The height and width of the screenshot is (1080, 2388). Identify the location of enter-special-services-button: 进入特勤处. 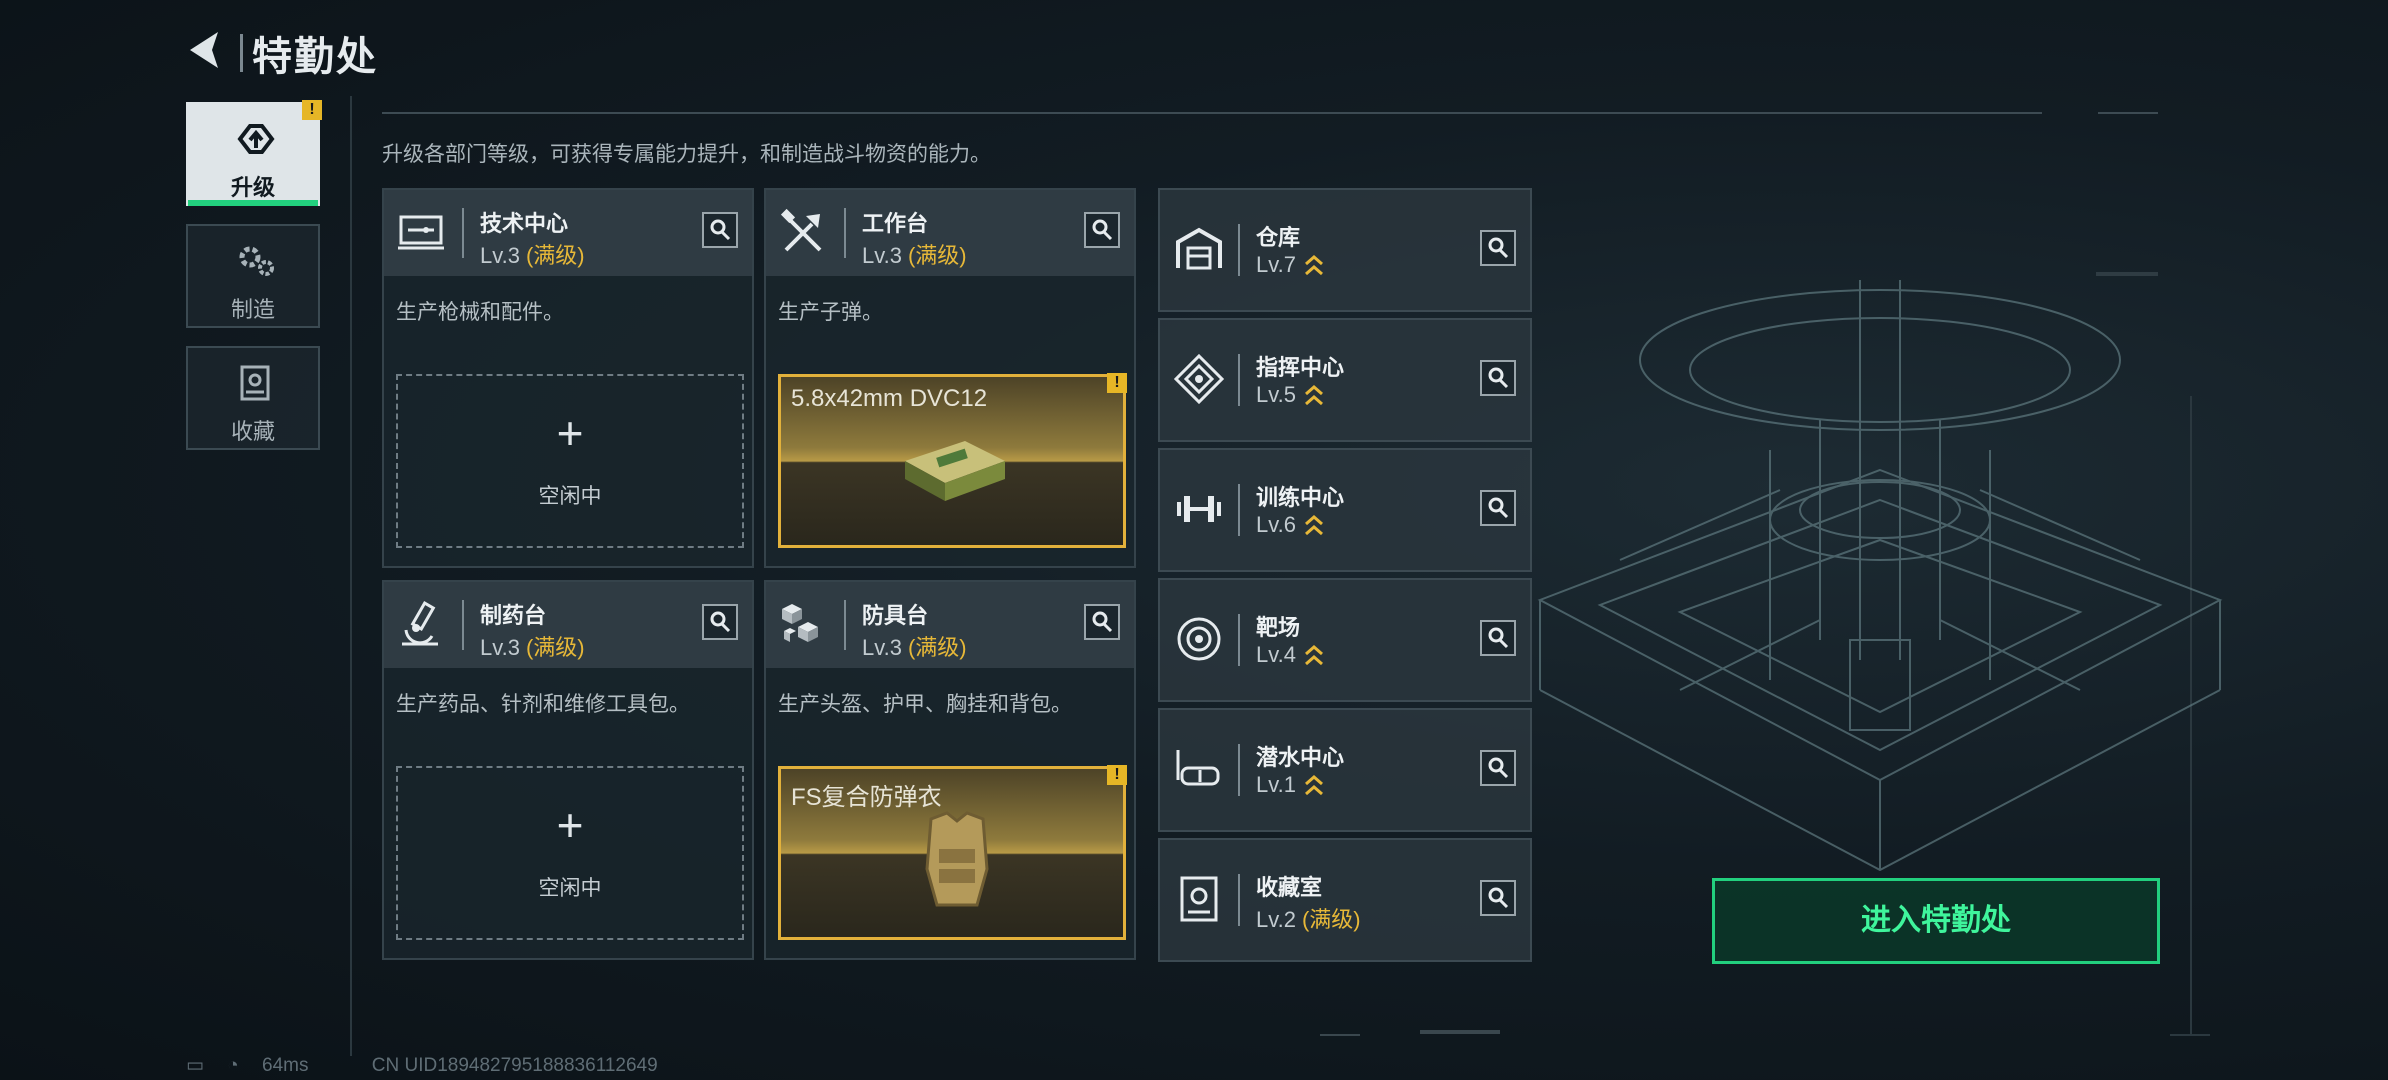
(1936, 921).